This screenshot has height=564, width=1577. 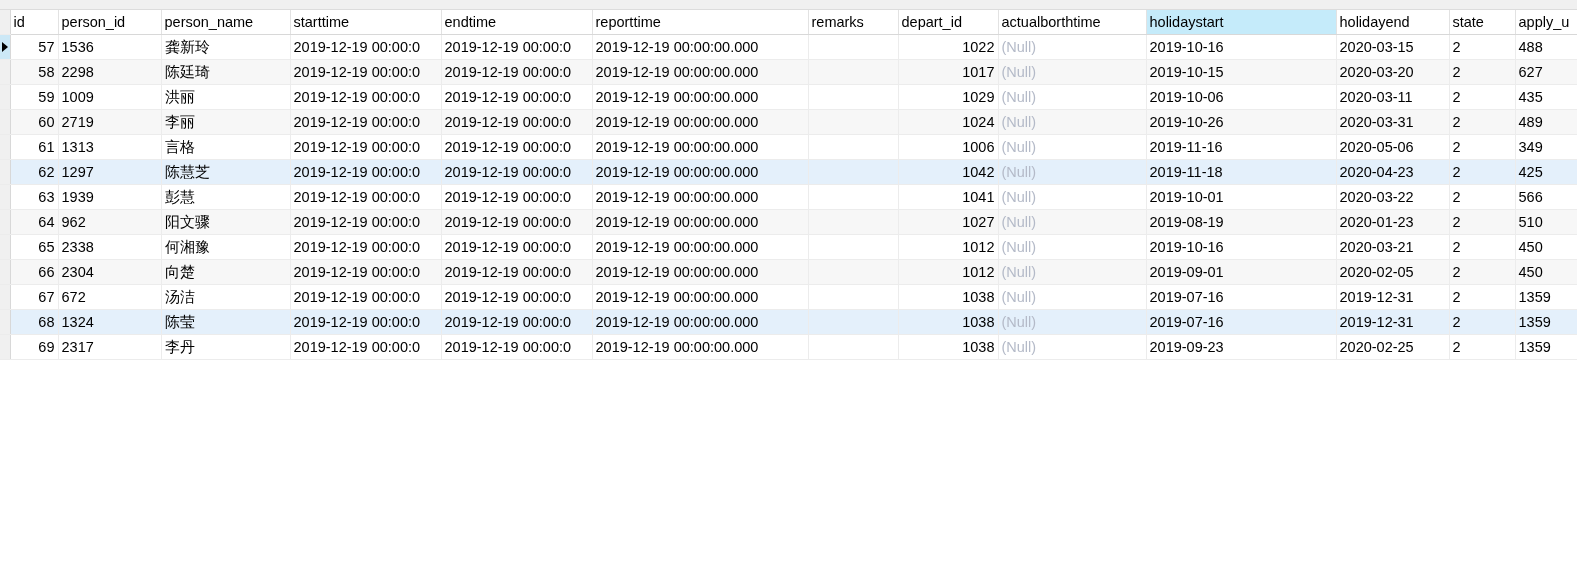 I want to click on table-cell: 1324, so click(x=77, y=322).